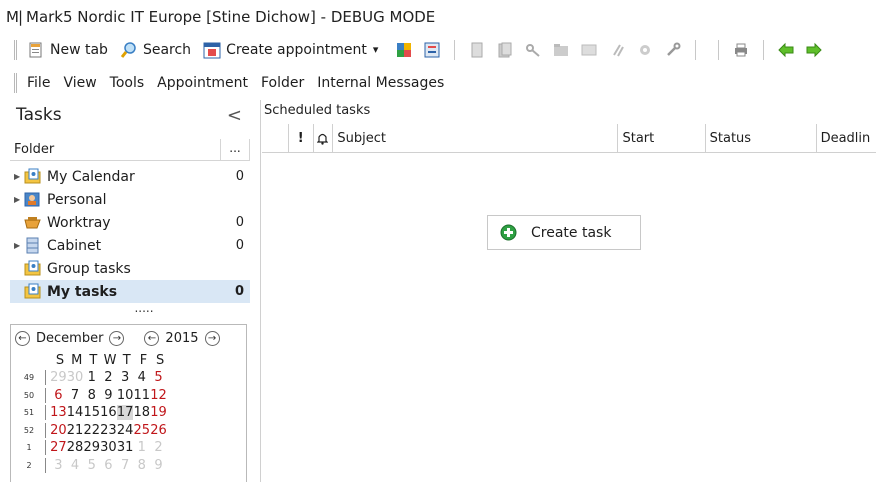 This screenshot has width=876, height=482. I want to click on tree-item-cabinet: ▶ Cabinet 0, so click(130, 245).